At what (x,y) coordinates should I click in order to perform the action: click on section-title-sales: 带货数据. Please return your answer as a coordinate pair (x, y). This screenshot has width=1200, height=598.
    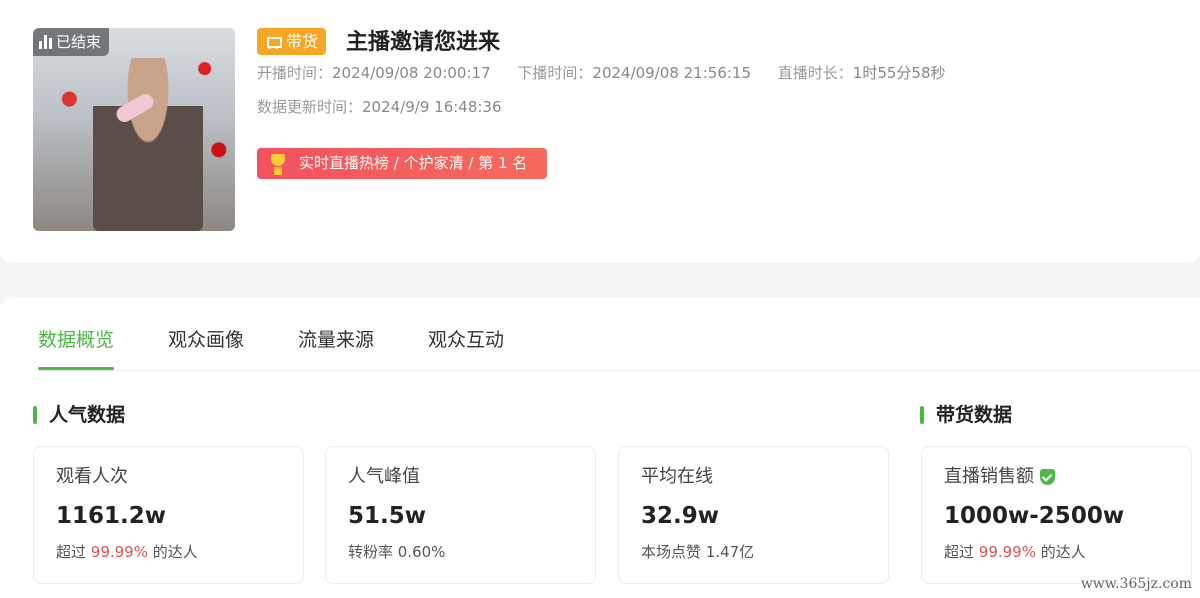
    Looking at the image, I should click on (966, 415).